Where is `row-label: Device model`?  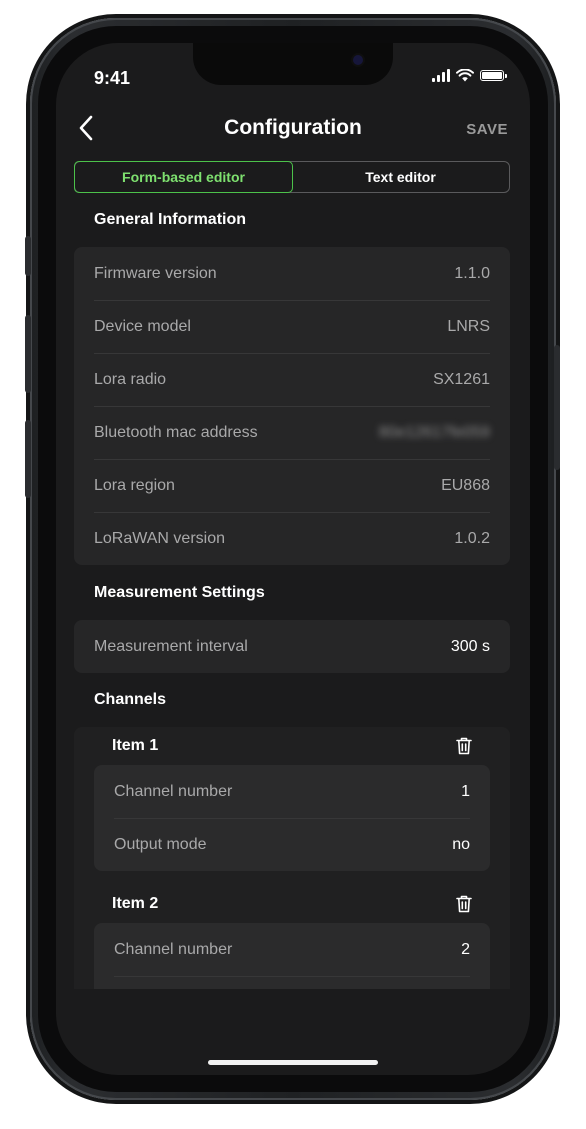
row-label: Device model is located at coordinates (142, 326).